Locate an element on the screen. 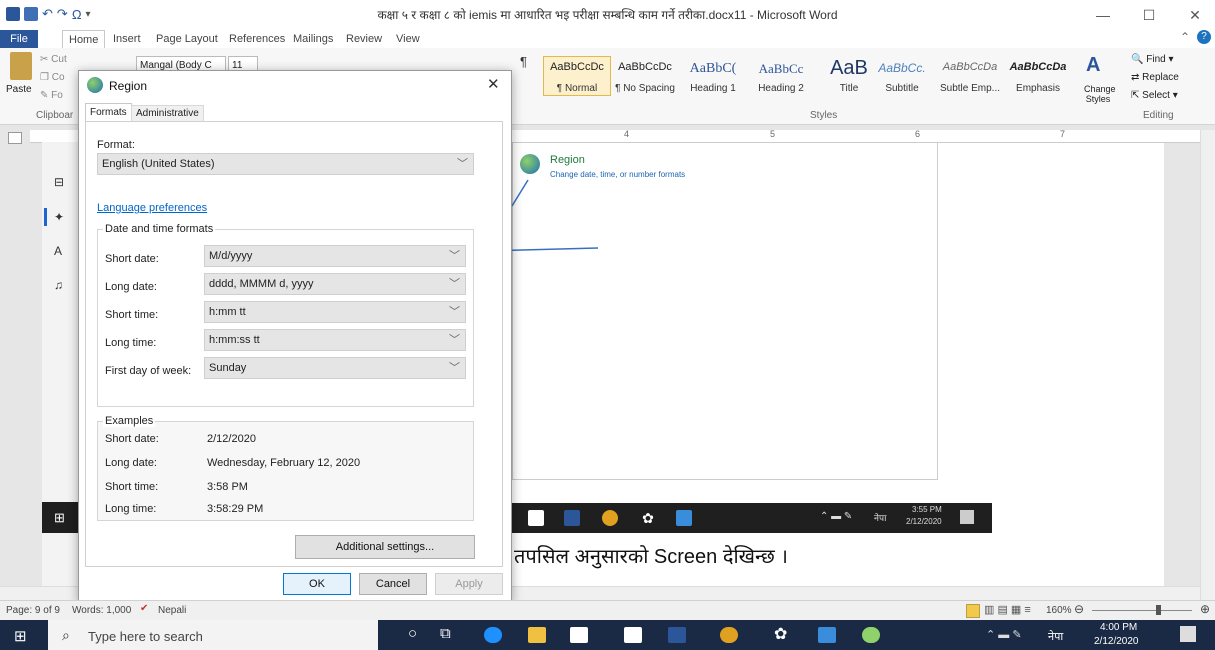  zoom-slider is located at coordinates (1142, 610).